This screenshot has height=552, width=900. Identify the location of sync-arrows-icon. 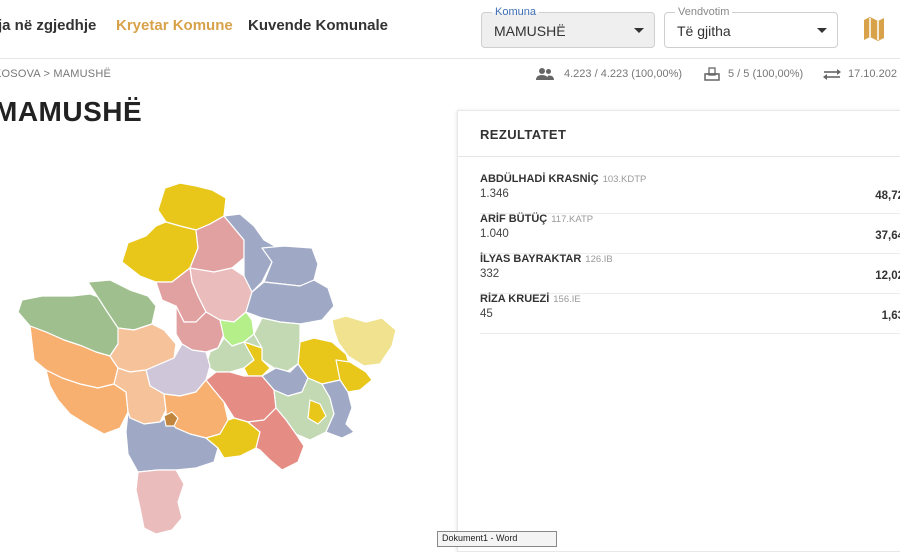
(831, 74).